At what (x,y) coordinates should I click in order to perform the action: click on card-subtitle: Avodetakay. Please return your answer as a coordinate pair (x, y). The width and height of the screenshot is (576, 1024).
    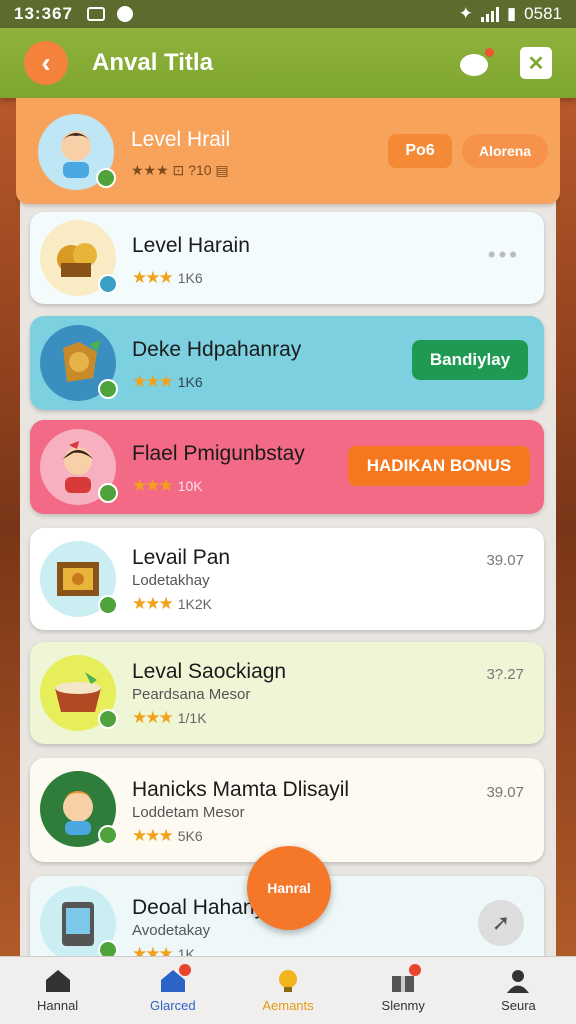
    Looking at the image, I should click on (171, 930).